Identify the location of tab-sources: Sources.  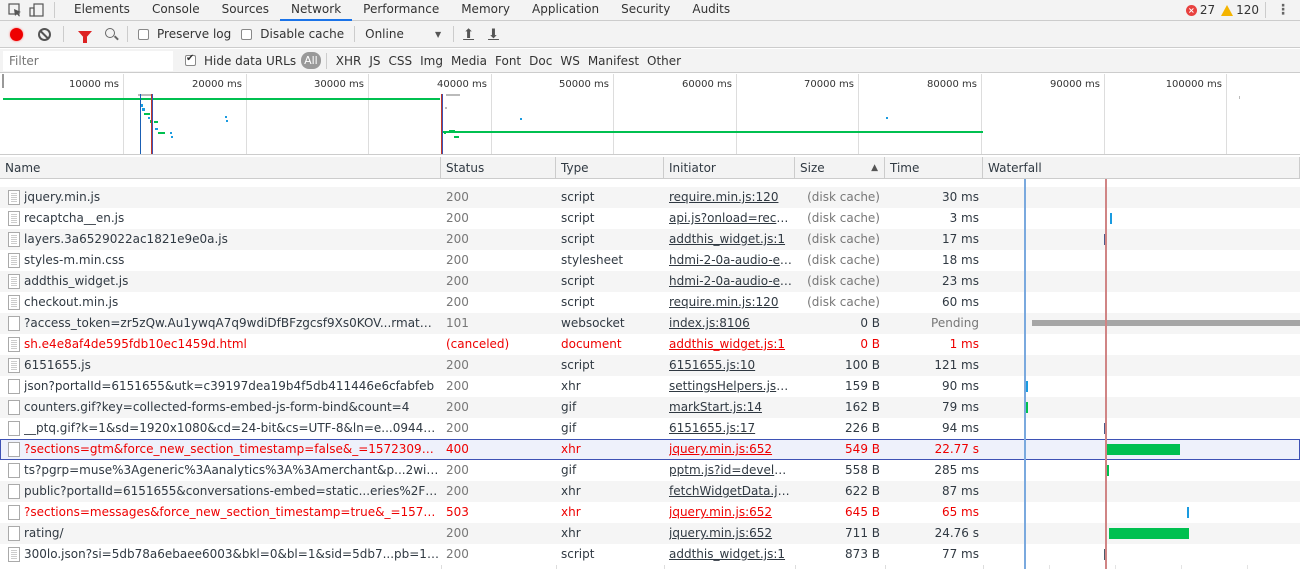
(245, 10).